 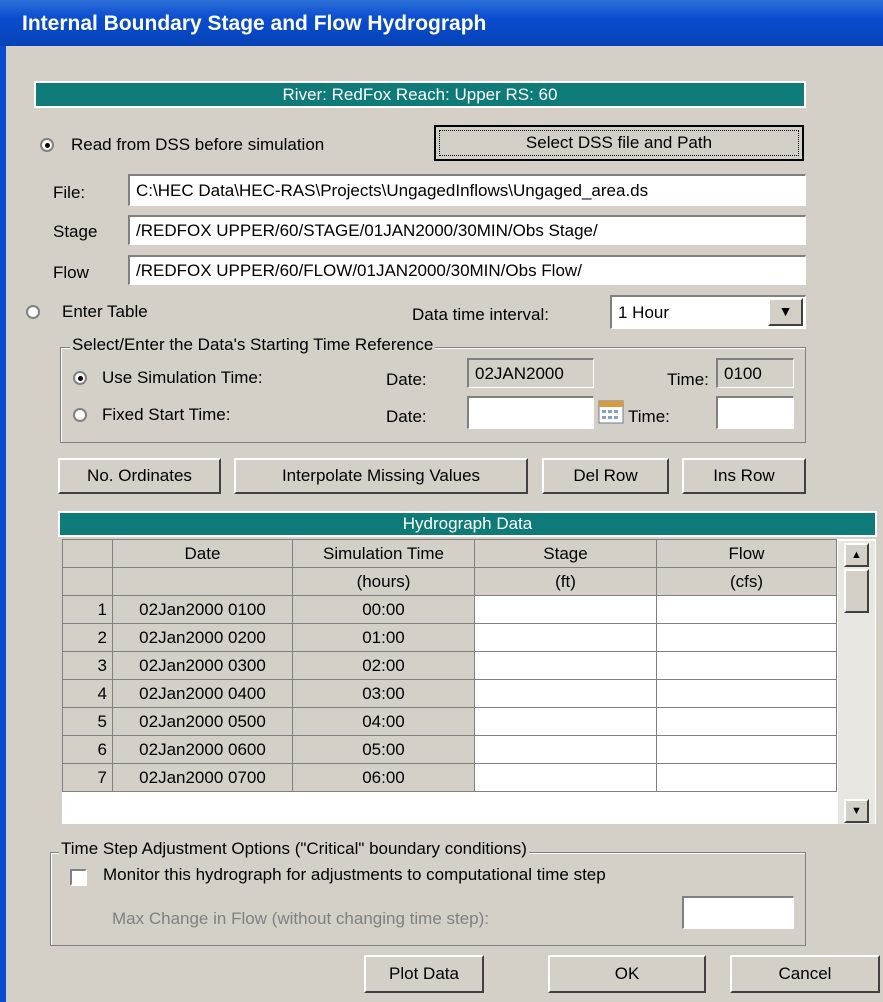 I want to click on cancel-button: Cancel, so click(x=805, y=974).